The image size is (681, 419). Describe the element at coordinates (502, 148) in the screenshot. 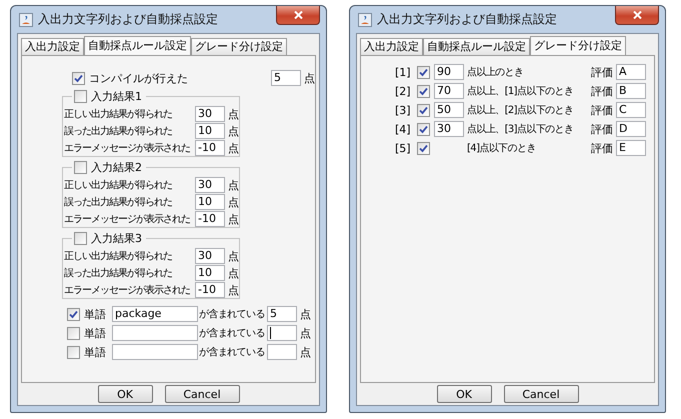

I see `condition-label: [4]点以下のとき` at that location.